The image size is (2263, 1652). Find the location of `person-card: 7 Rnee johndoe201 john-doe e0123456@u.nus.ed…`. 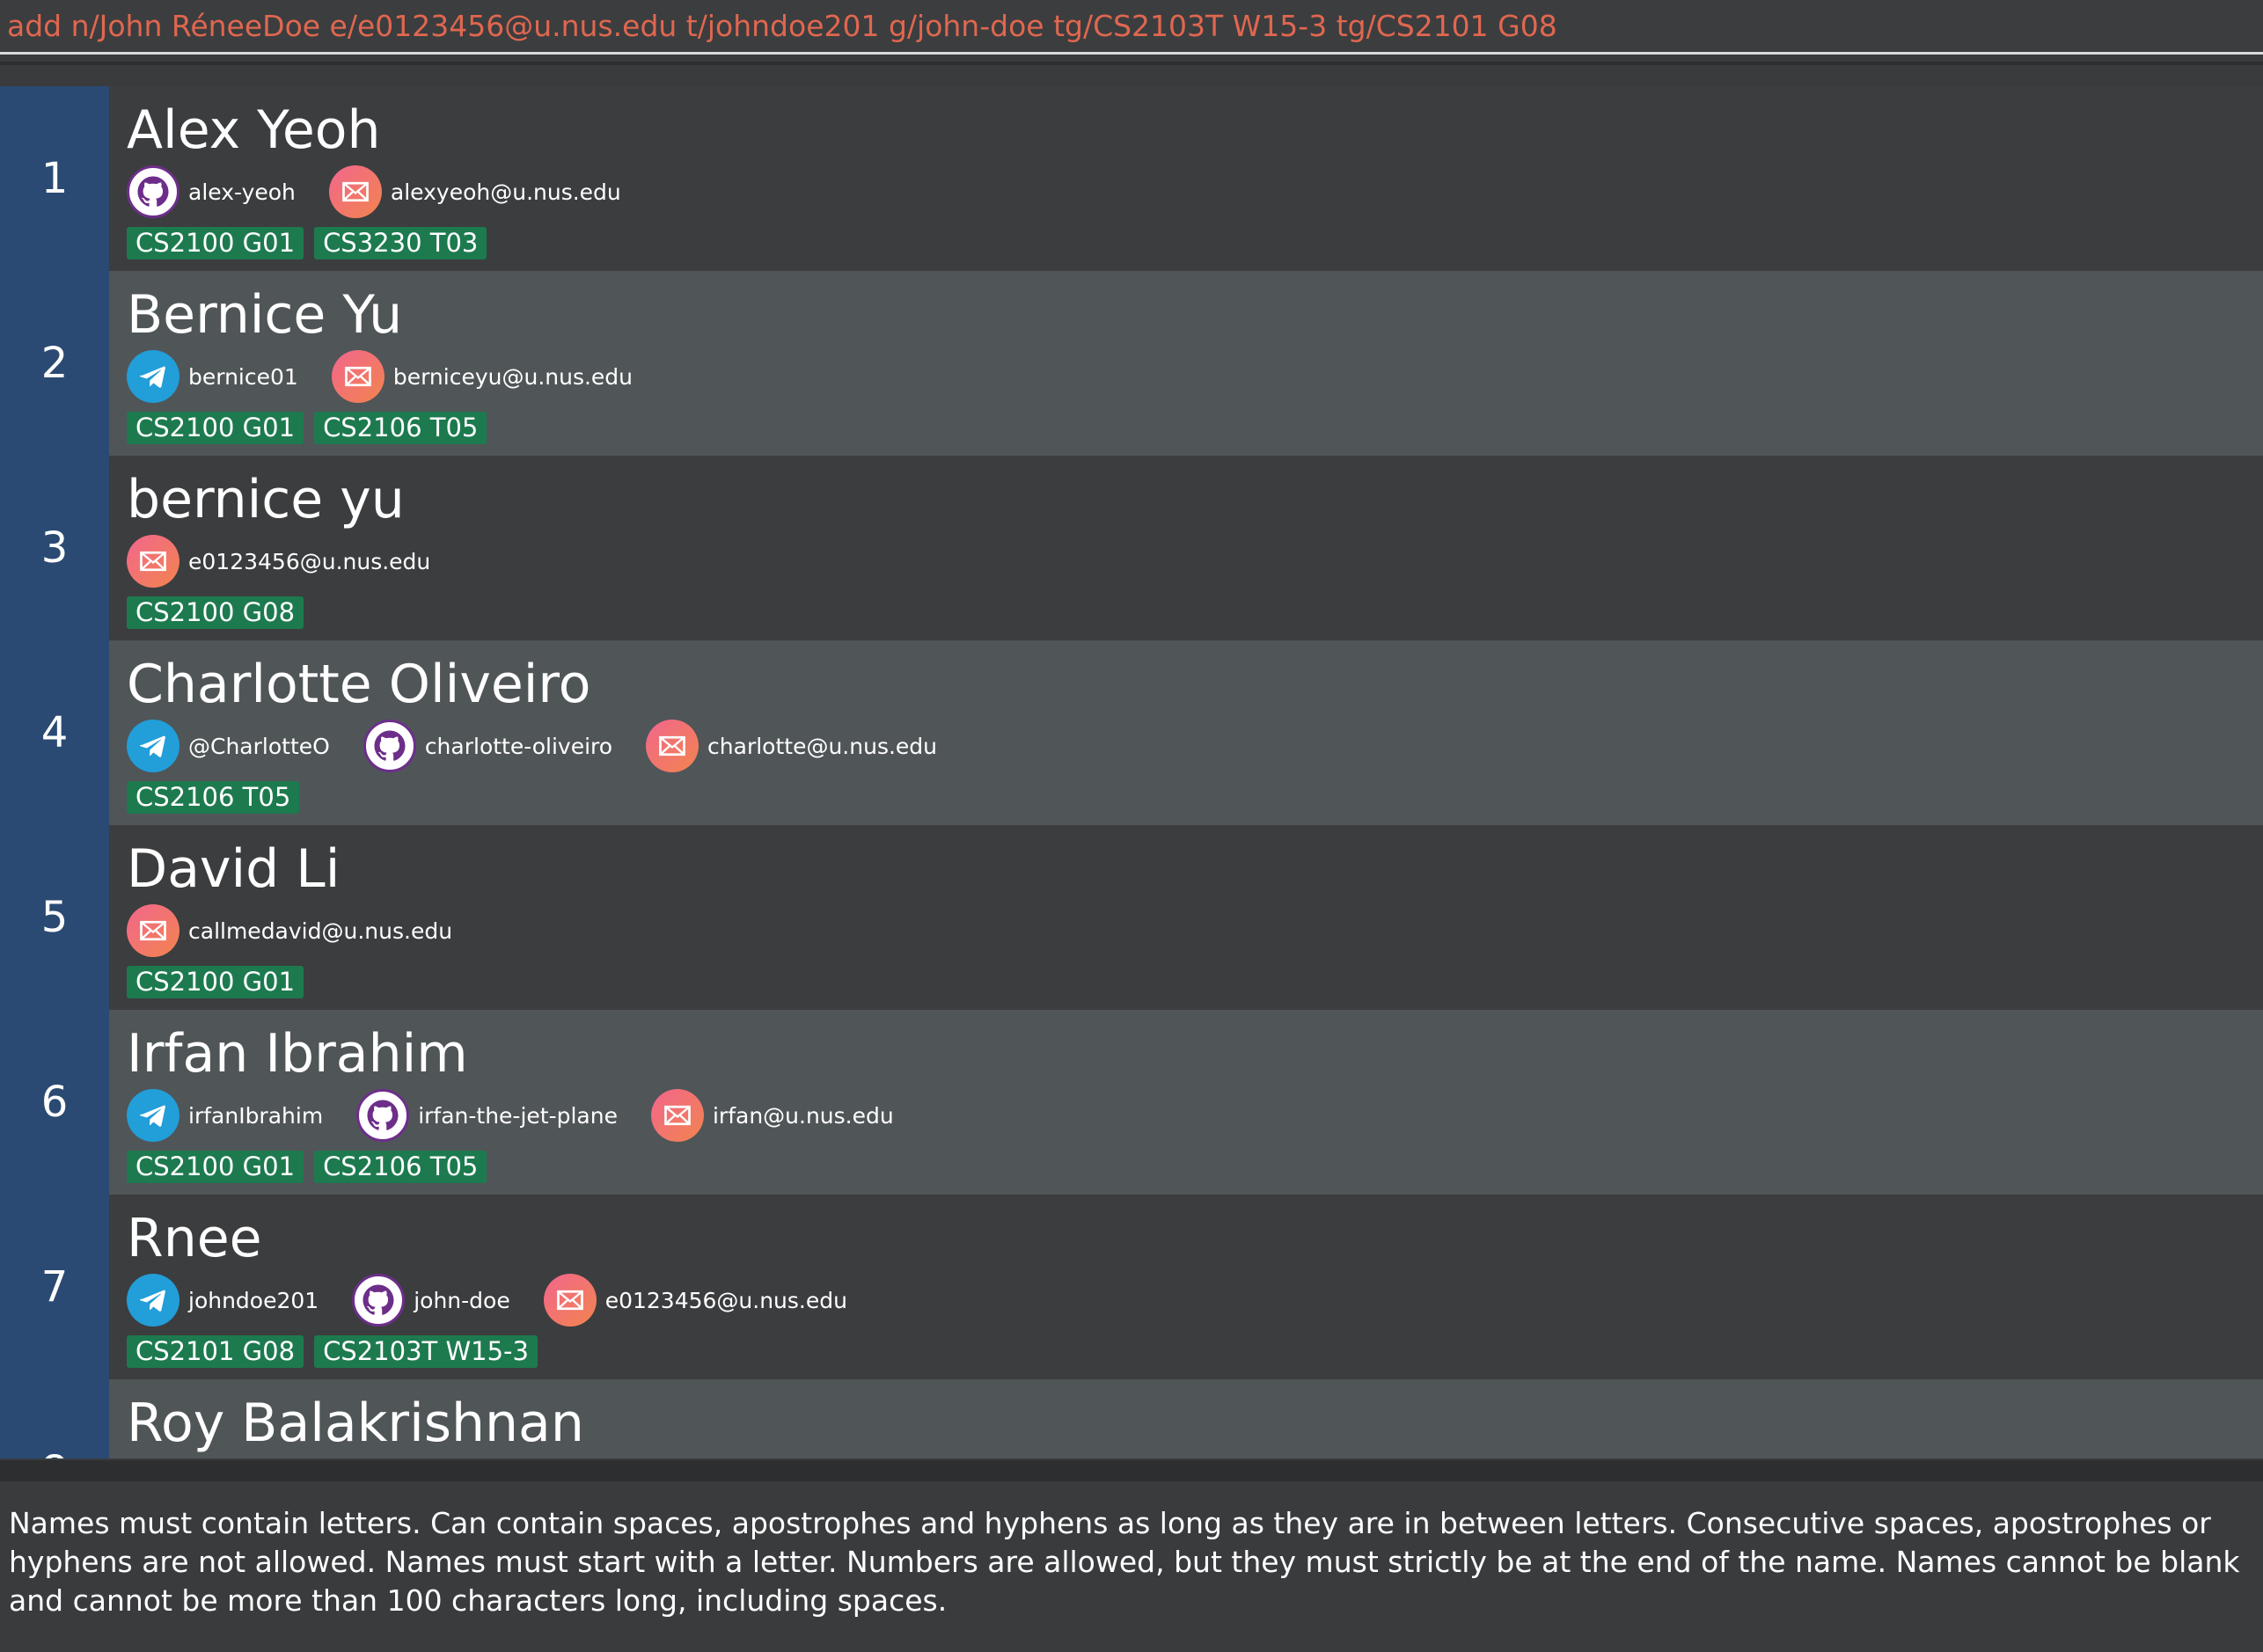

person-card: 7 Rnee johndoe201 john-doe e0123456@u.nus.ed… is located at coordinates (1131, 1287).